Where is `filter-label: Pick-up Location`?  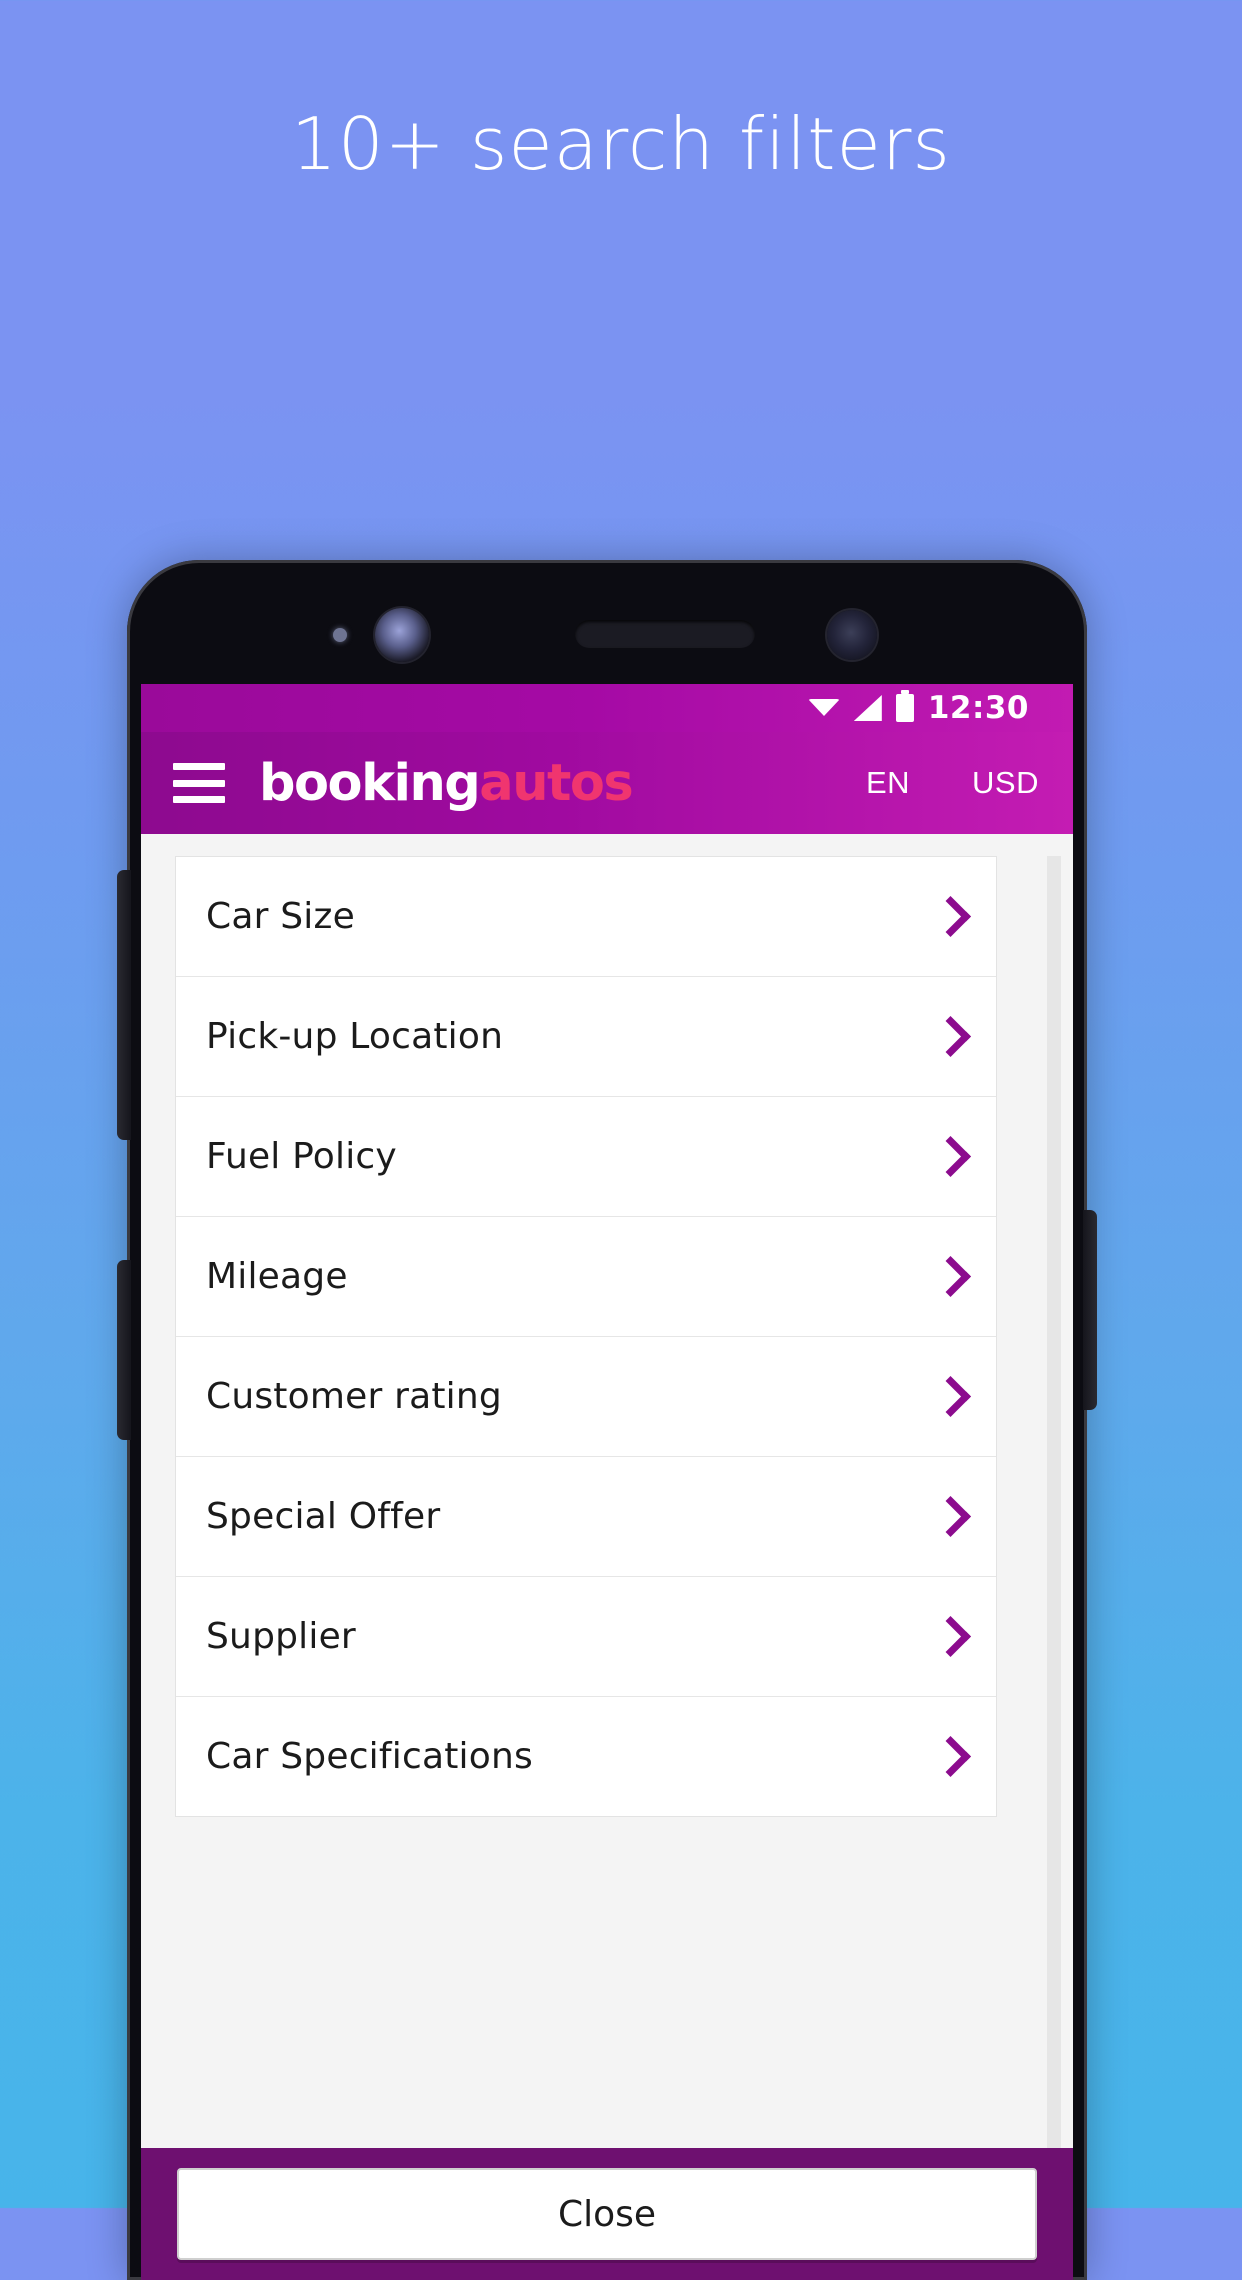
filter-label: Pick-up Location is located at coordinates (355, 1036).